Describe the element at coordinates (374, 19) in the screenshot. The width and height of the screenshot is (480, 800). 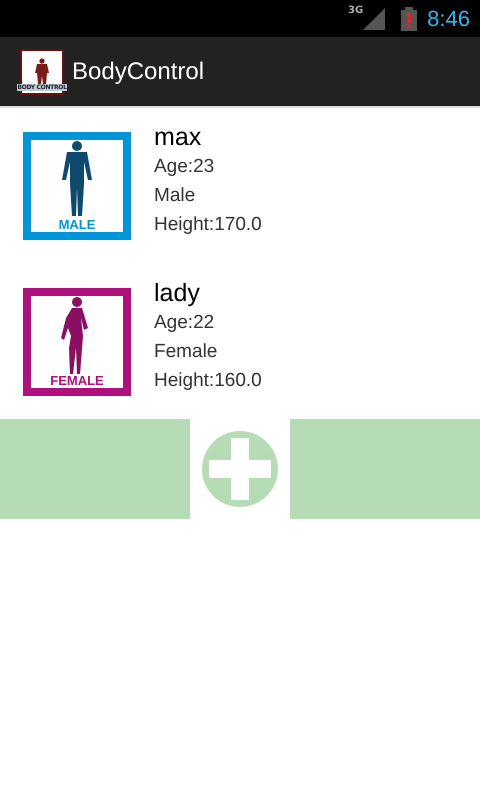
I see `signal-icon` at that location.